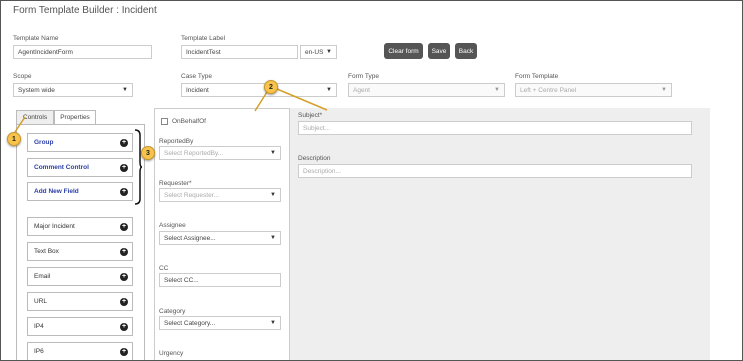 Image resolution: width=743 pixels, height=361 pixels. What do you see at coordinates (148, 153) in the screenshot?
I see `callout-3: 3` at bounding box center [148, 153].